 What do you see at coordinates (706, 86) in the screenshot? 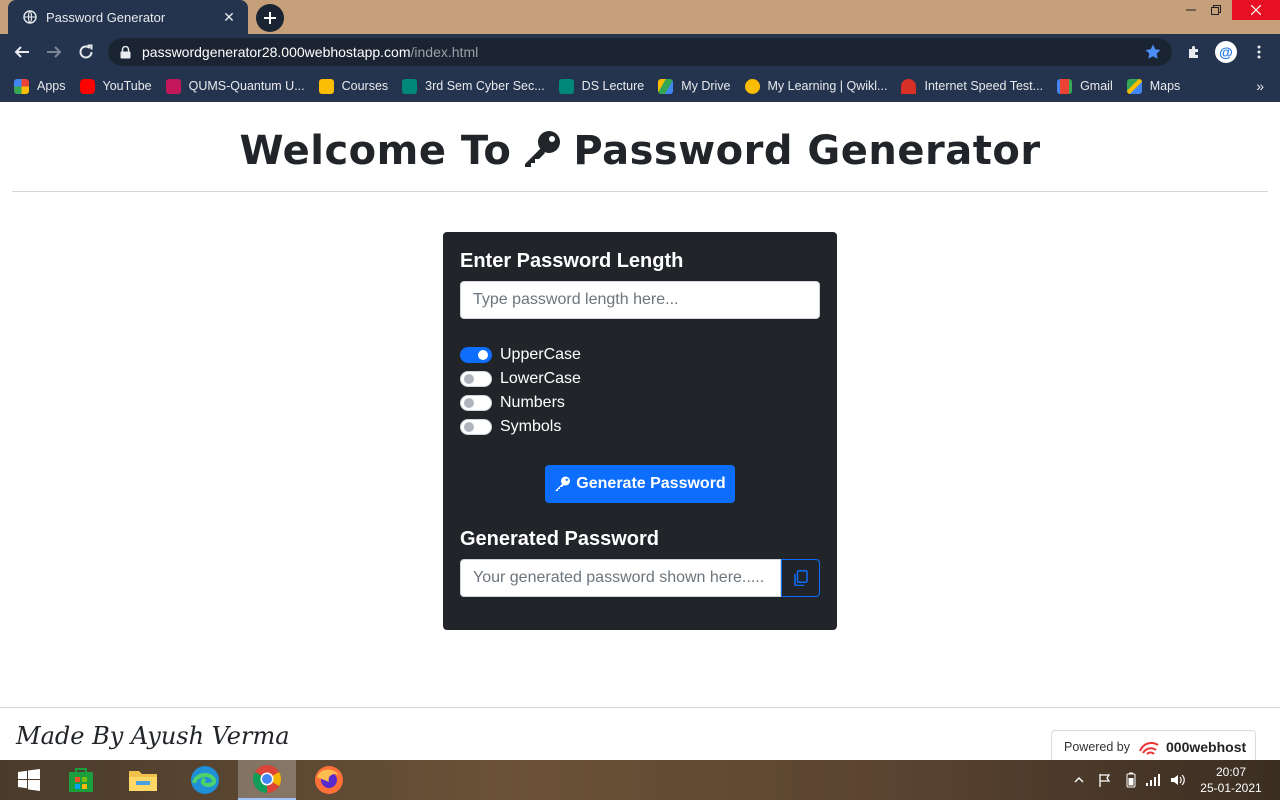
I see `bookmark-label: My Drive` at bounding box center [706, 86].